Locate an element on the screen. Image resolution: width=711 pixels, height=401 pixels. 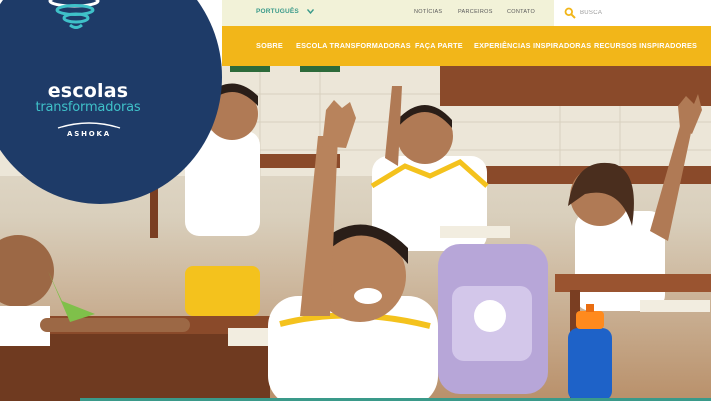
nav-recursos-inspiradores: RECURSOS INSPIRADORES is located at coordinates (645, 45).